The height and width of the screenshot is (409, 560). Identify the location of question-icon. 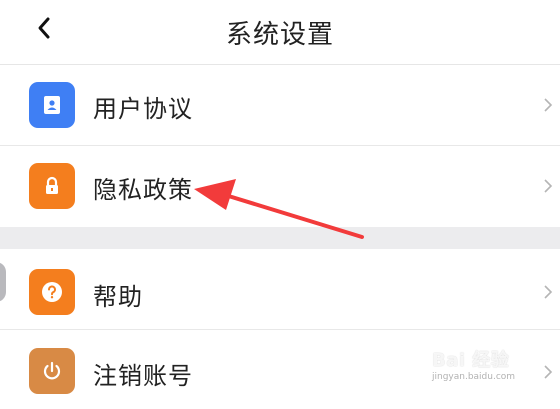
(52, 292).